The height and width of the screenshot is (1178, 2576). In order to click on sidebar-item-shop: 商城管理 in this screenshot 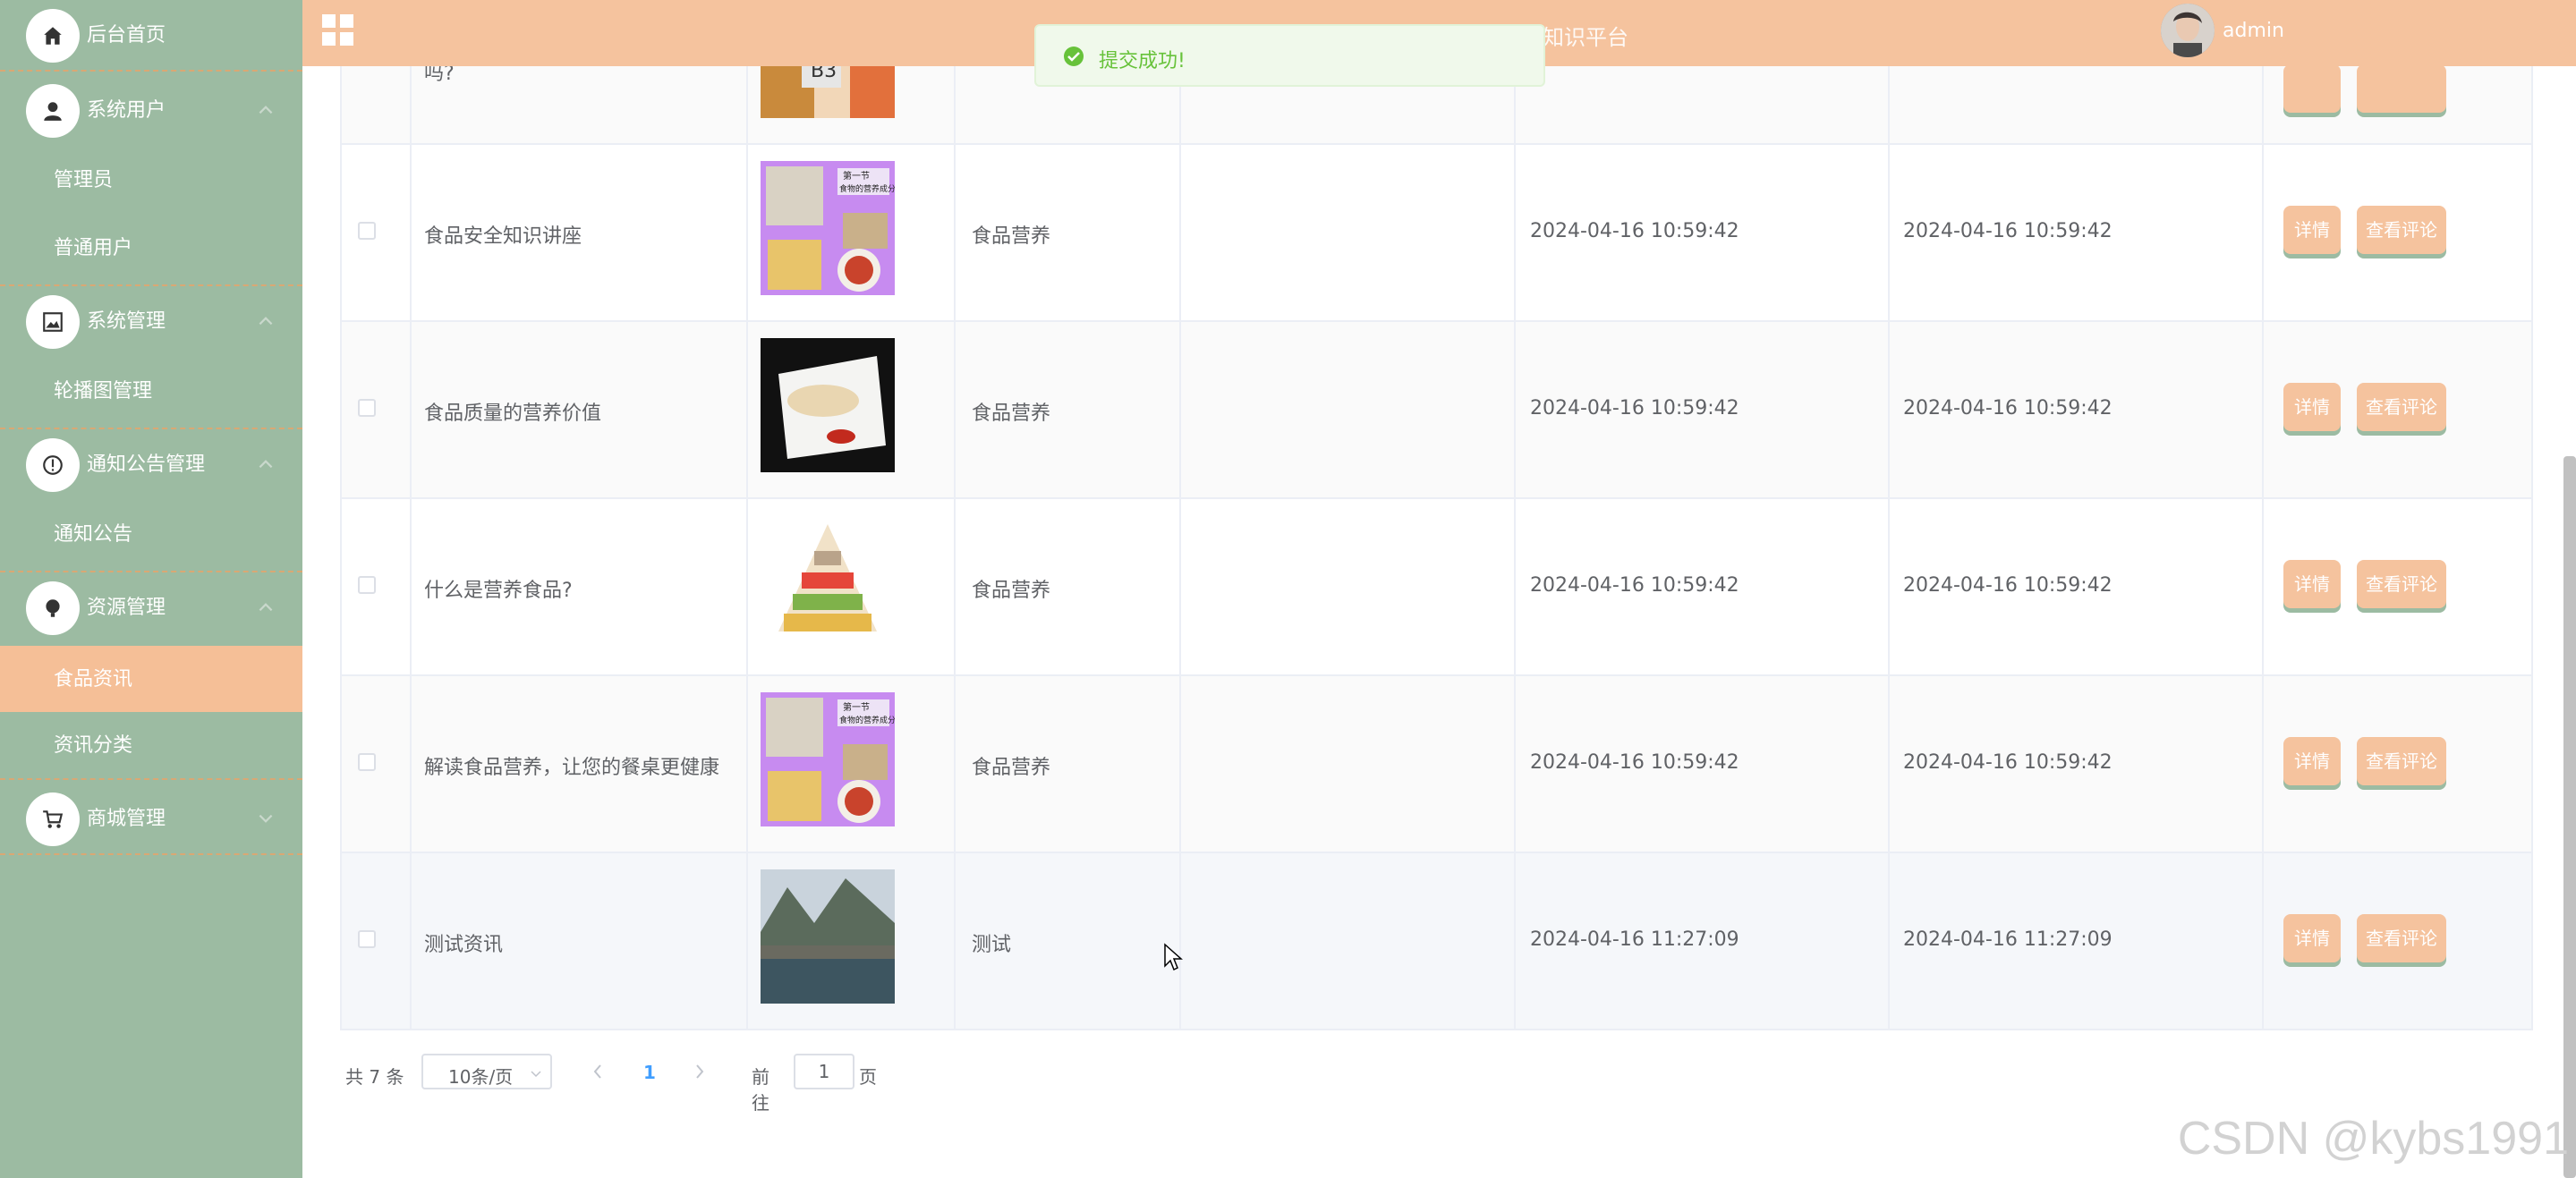, I will do `click(151, 819)`.